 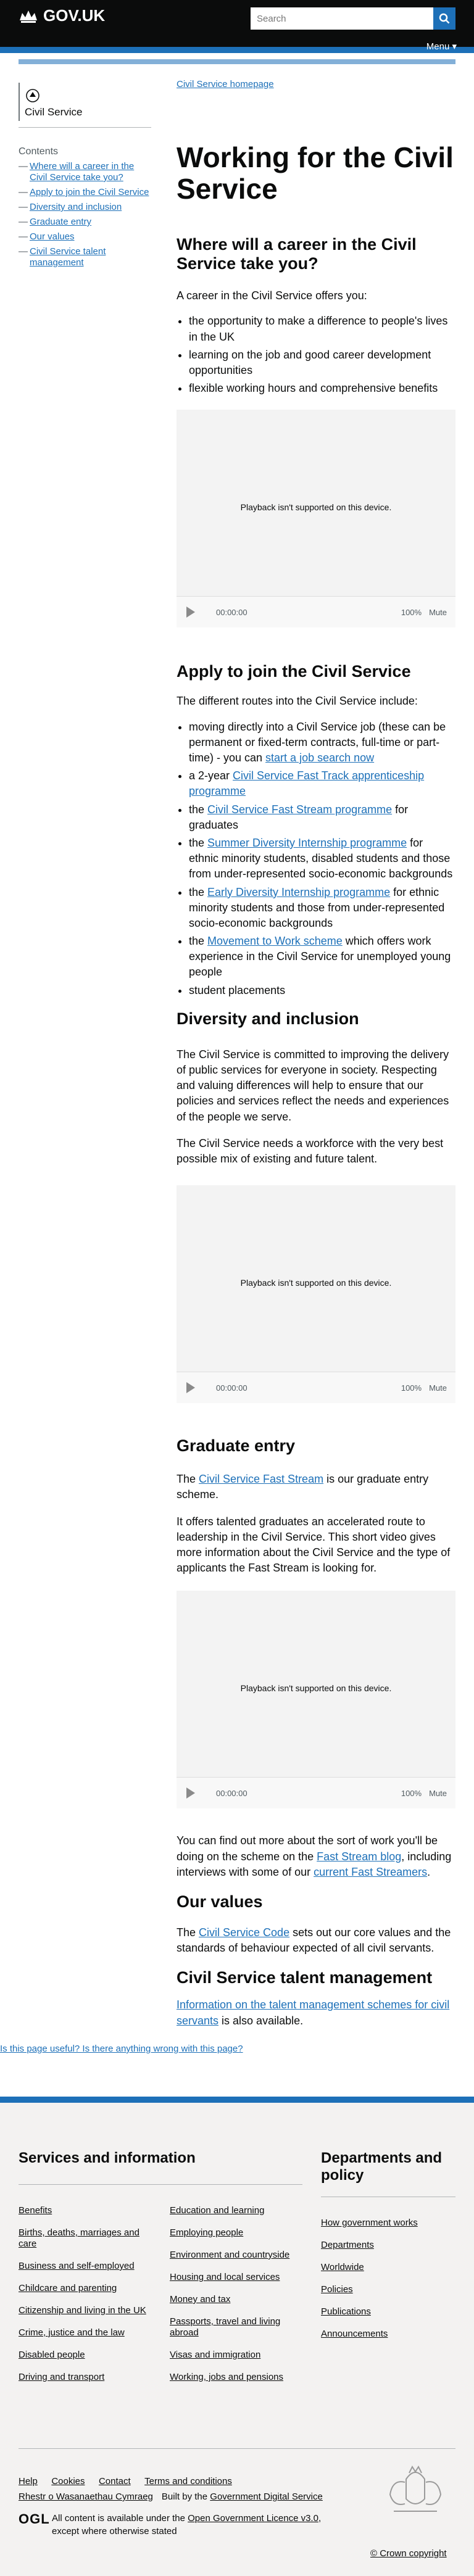 What do you see at coordinates (198, 941) in the screenshot?
I see `route-text: the` at bounding box center [198, 941].